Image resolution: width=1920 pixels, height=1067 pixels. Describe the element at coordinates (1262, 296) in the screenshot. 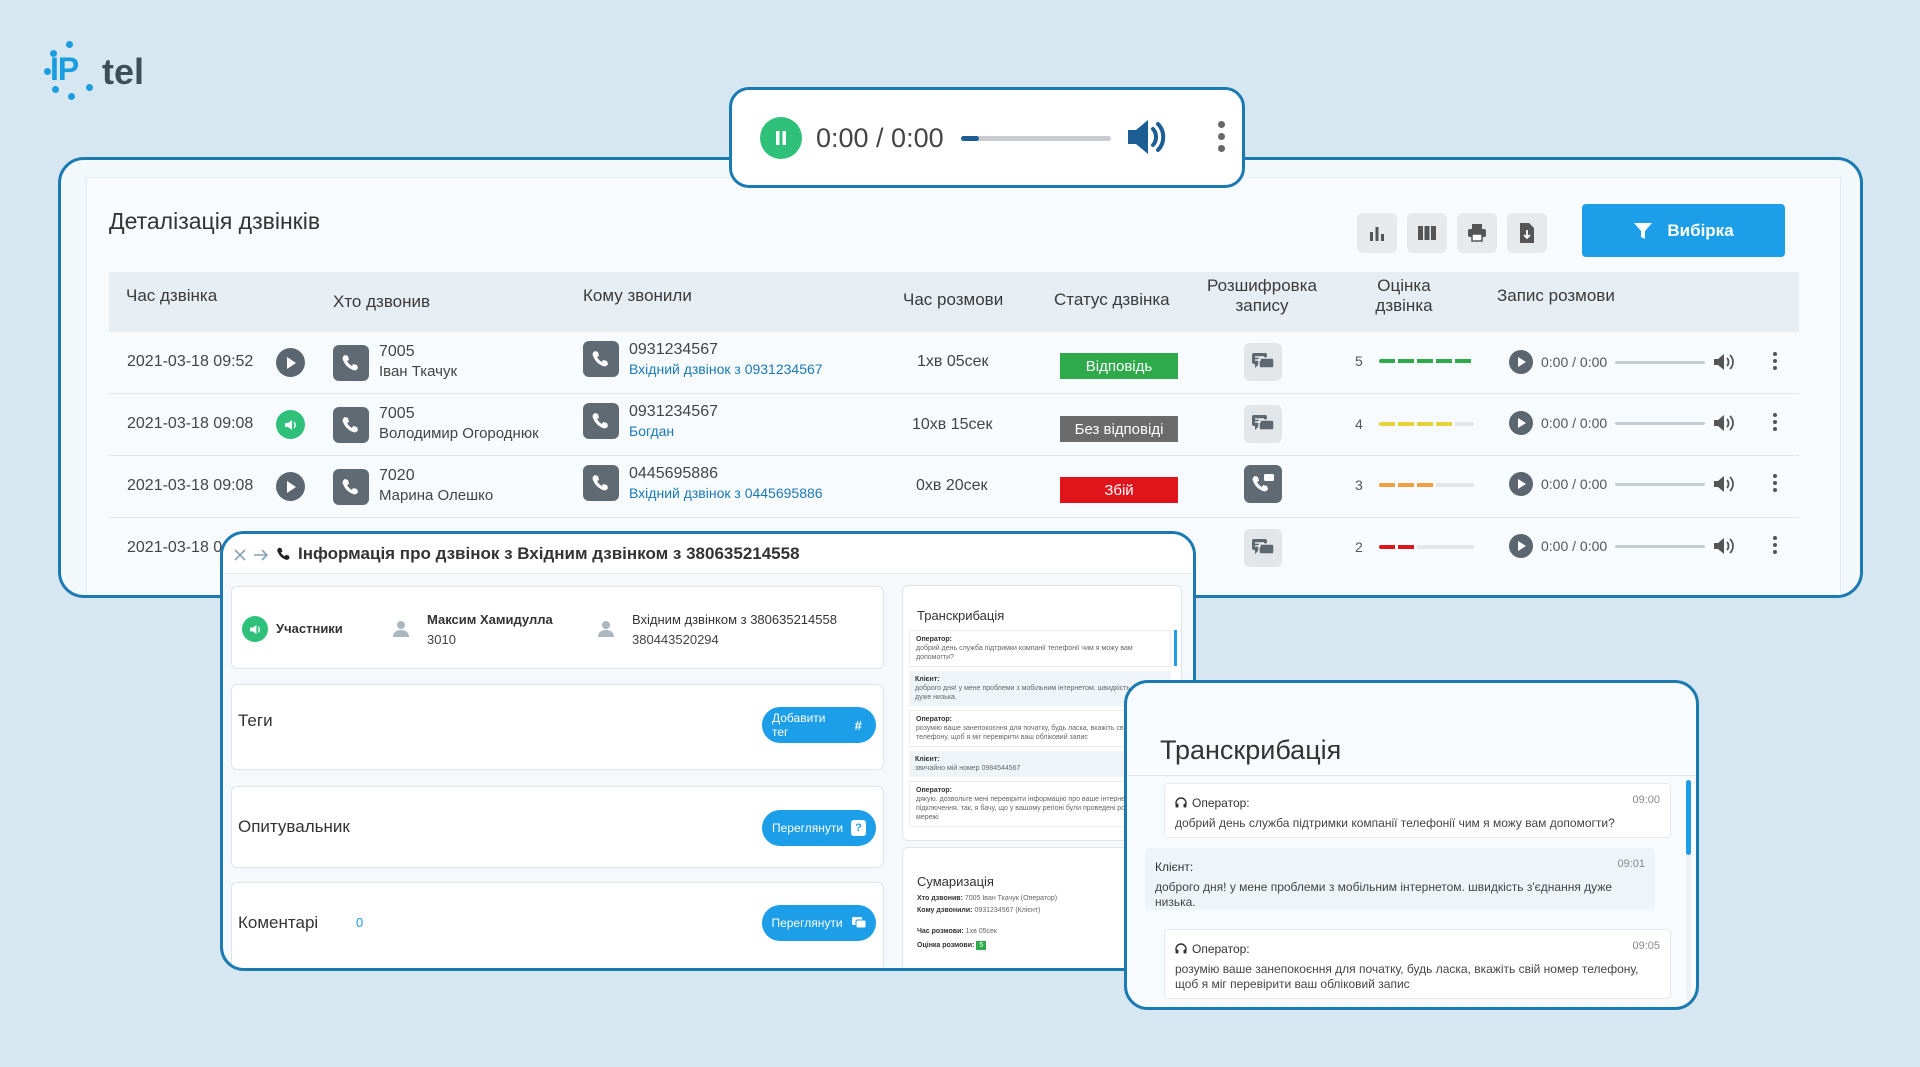

I see `header-decode: Розшифровка запису` at that location.